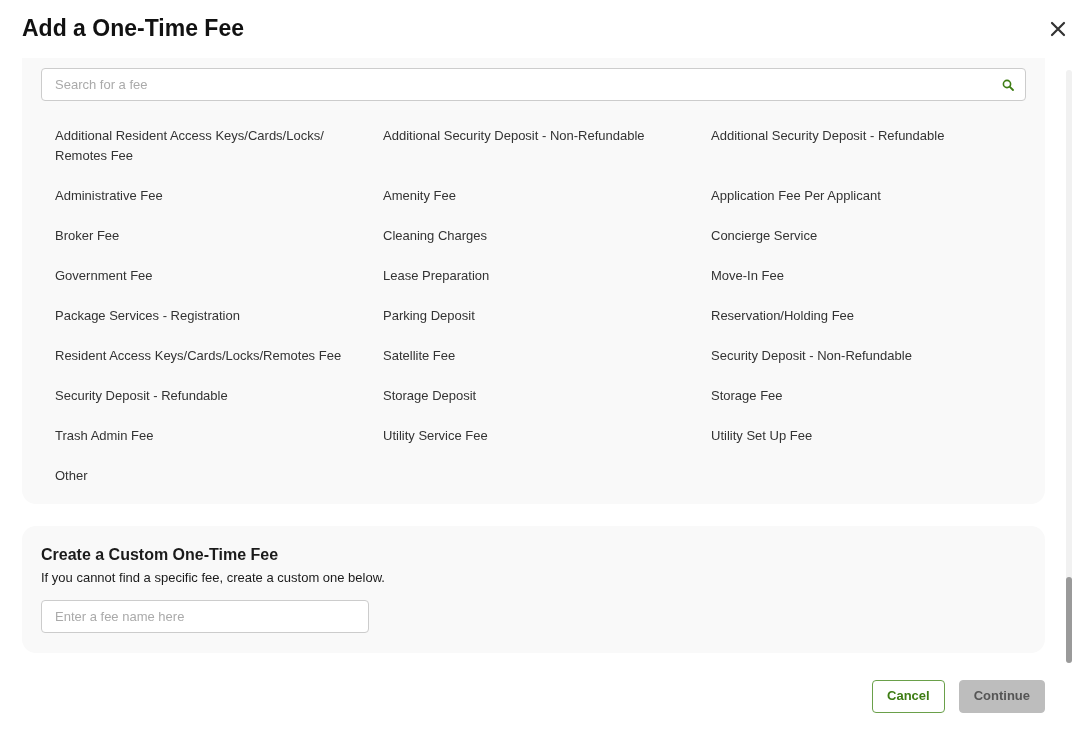 The image size is (1077, 731). I want to click on fee-option: Storage Fee, so click(875, 396).